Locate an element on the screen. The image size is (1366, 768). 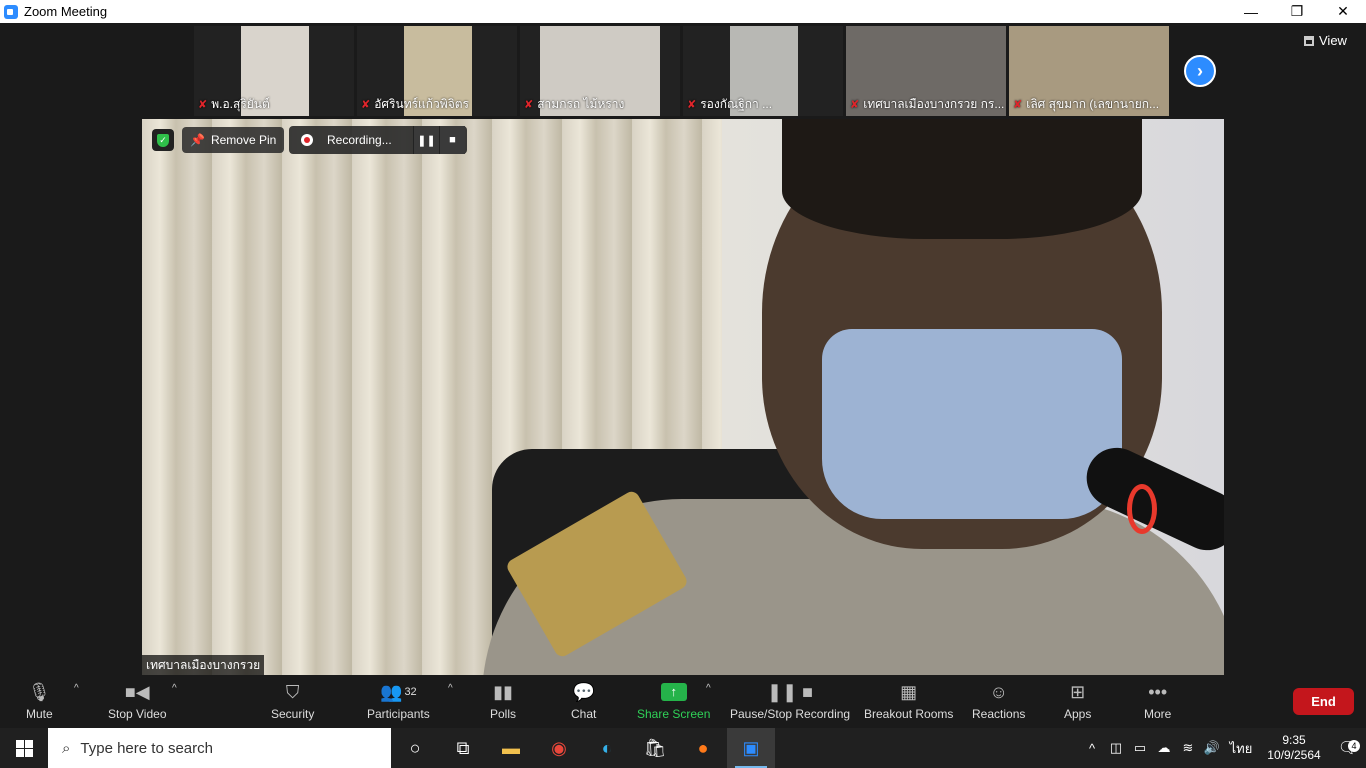
windows-logo-icon is located at coordinates (24, 748).